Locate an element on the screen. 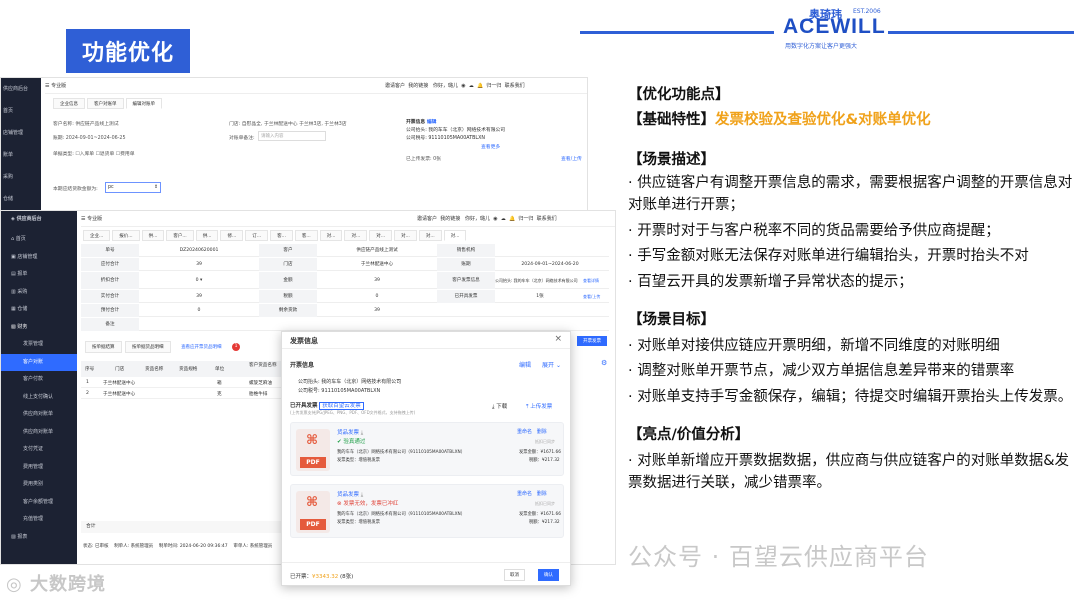  sidebar-item-warehouse: ▦ 仓储 is located at coordinates (39, 310).